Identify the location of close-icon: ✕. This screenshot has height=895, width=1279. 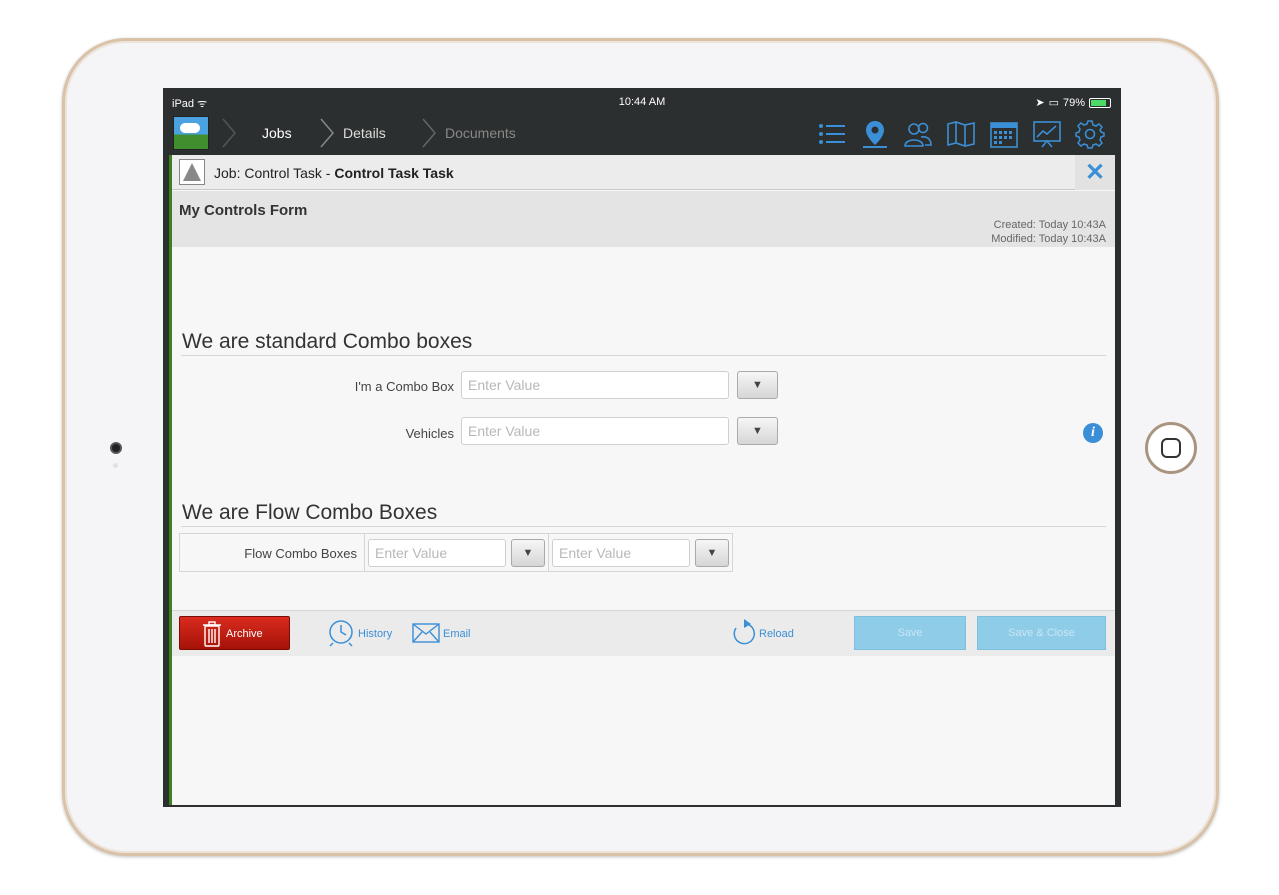
(1095, 172).